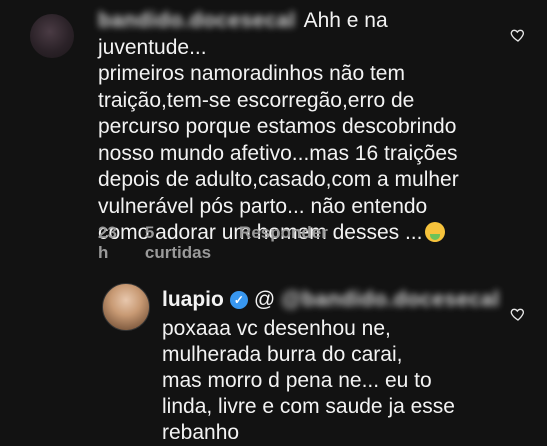  Describe the element at coordinates (283, 243) in the screenshot. I see `reply-button: Responder` at that location.